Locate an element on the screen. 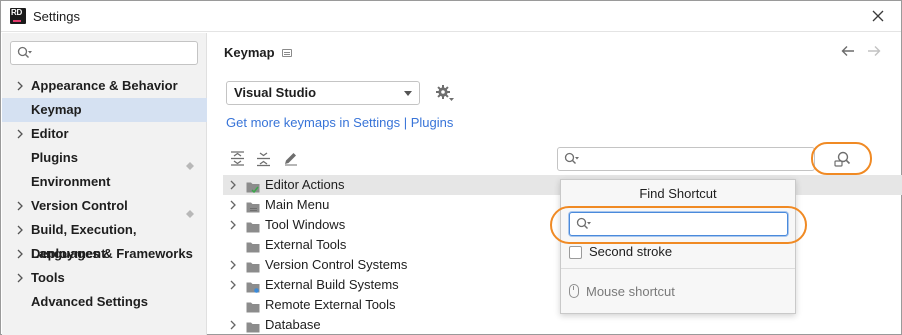 This screenshot has width=902, height=335. arrow-right-icon is located at coordinates (874, 51).